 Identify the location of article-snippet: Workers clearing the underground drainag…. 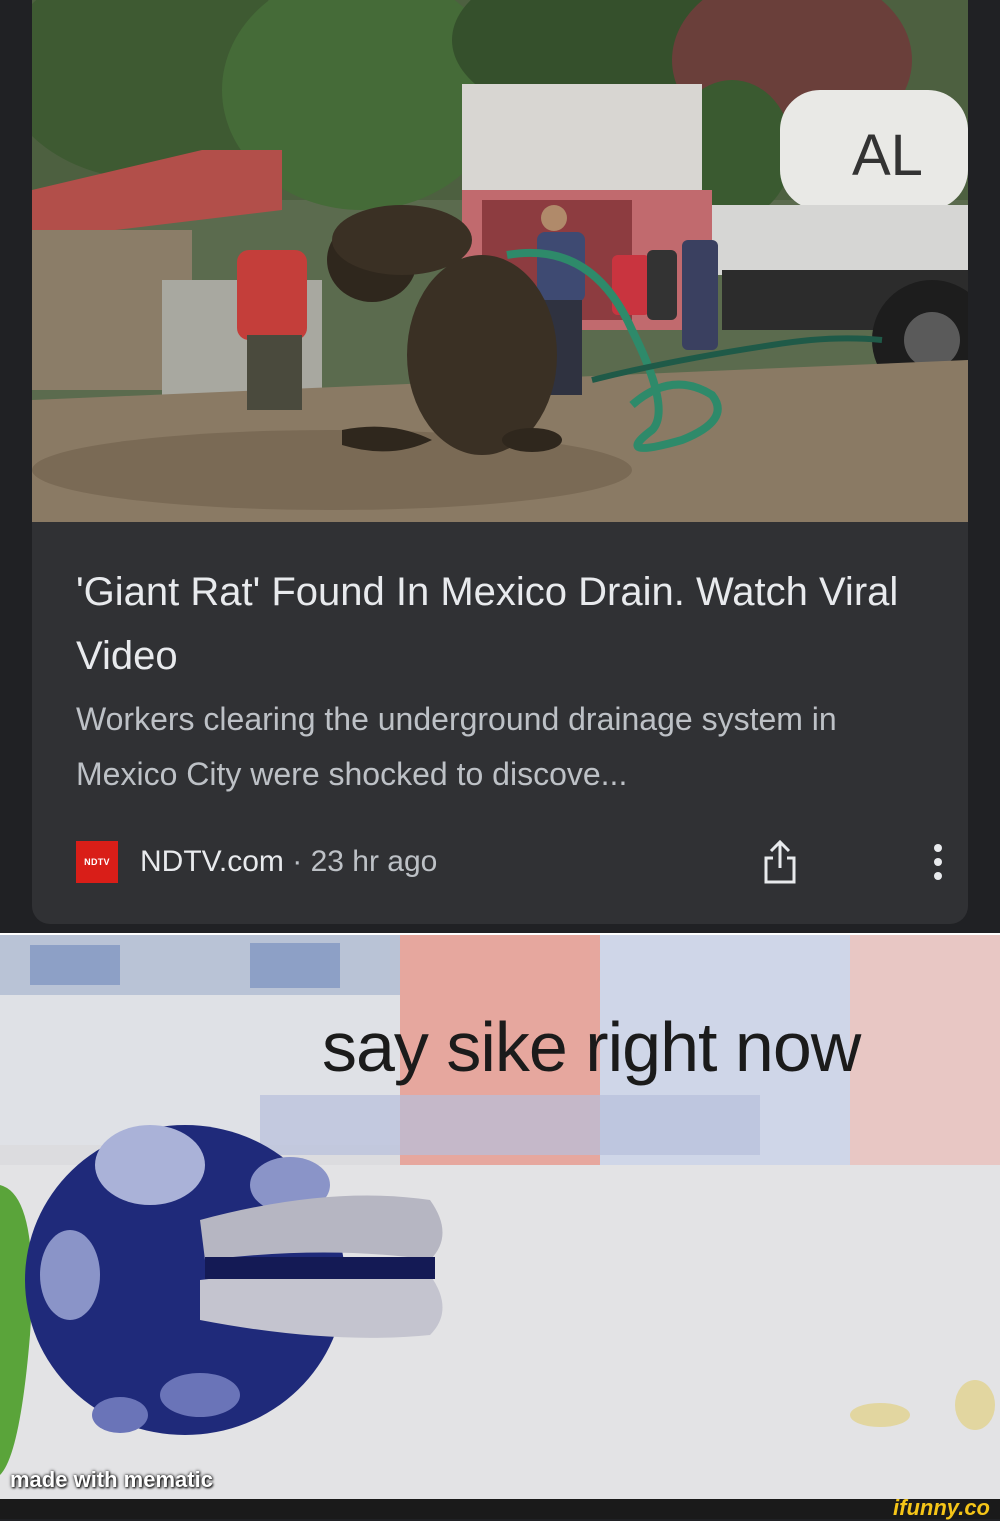
(456, 746).